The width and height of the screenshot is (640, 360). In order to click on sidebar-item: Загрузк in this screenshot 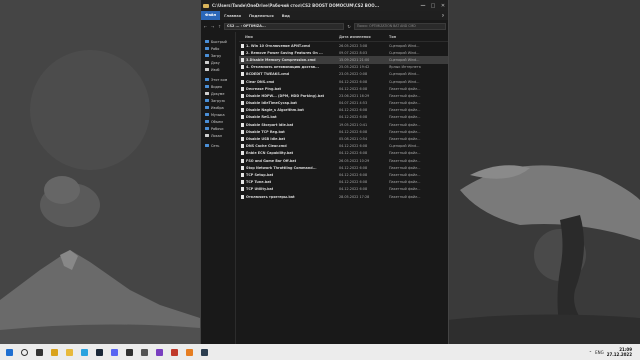, I will do `click(218, 100)`.